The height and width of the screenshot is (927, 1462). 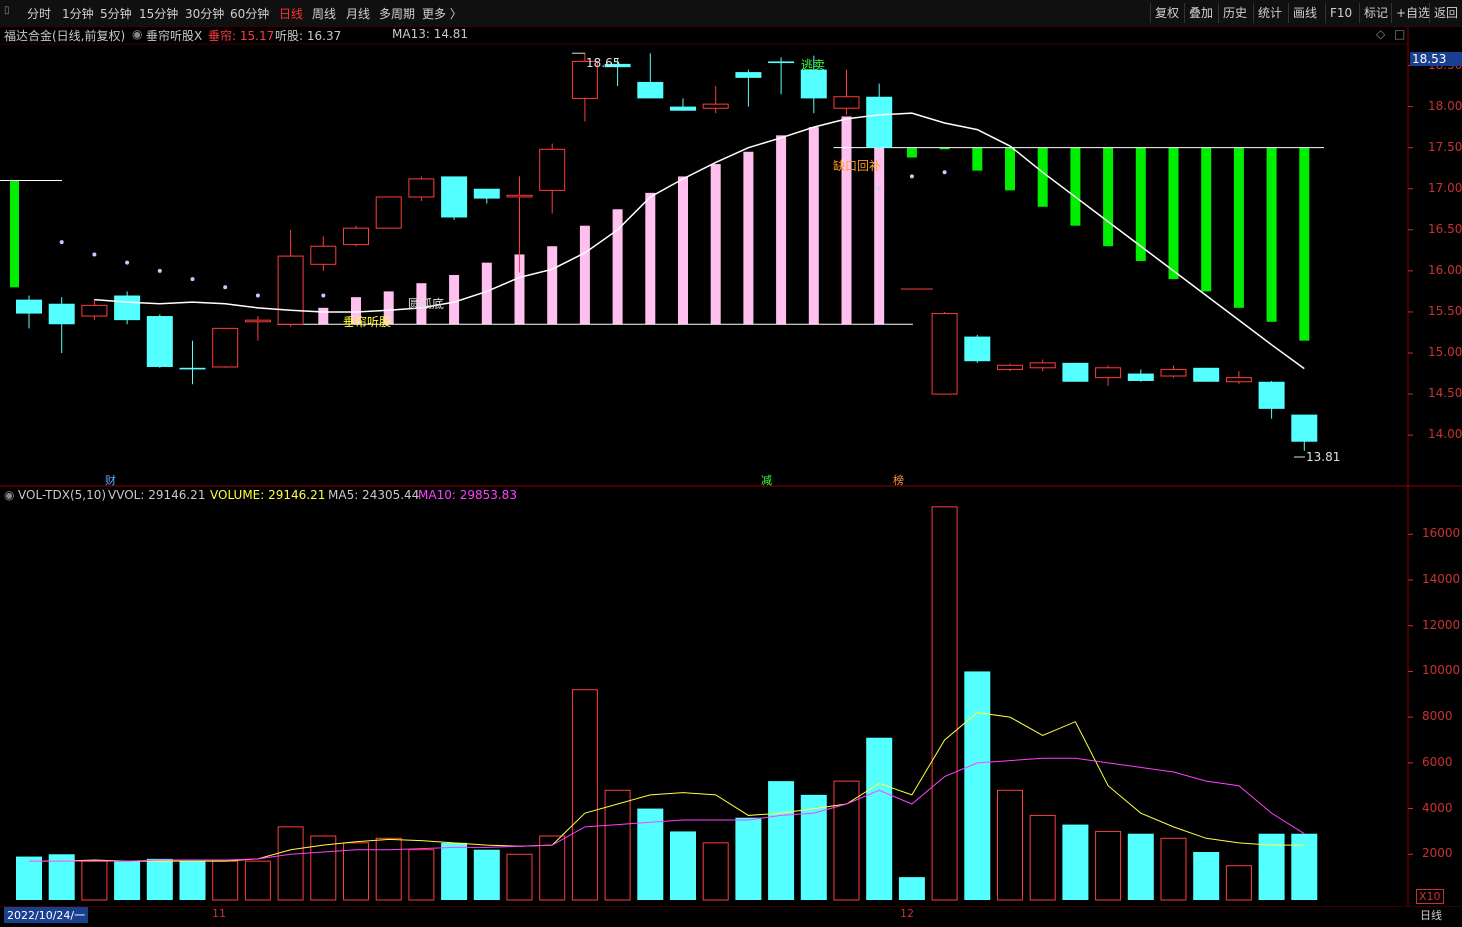 I want to click on expand-icon: □, so click(x=1399, y=34).